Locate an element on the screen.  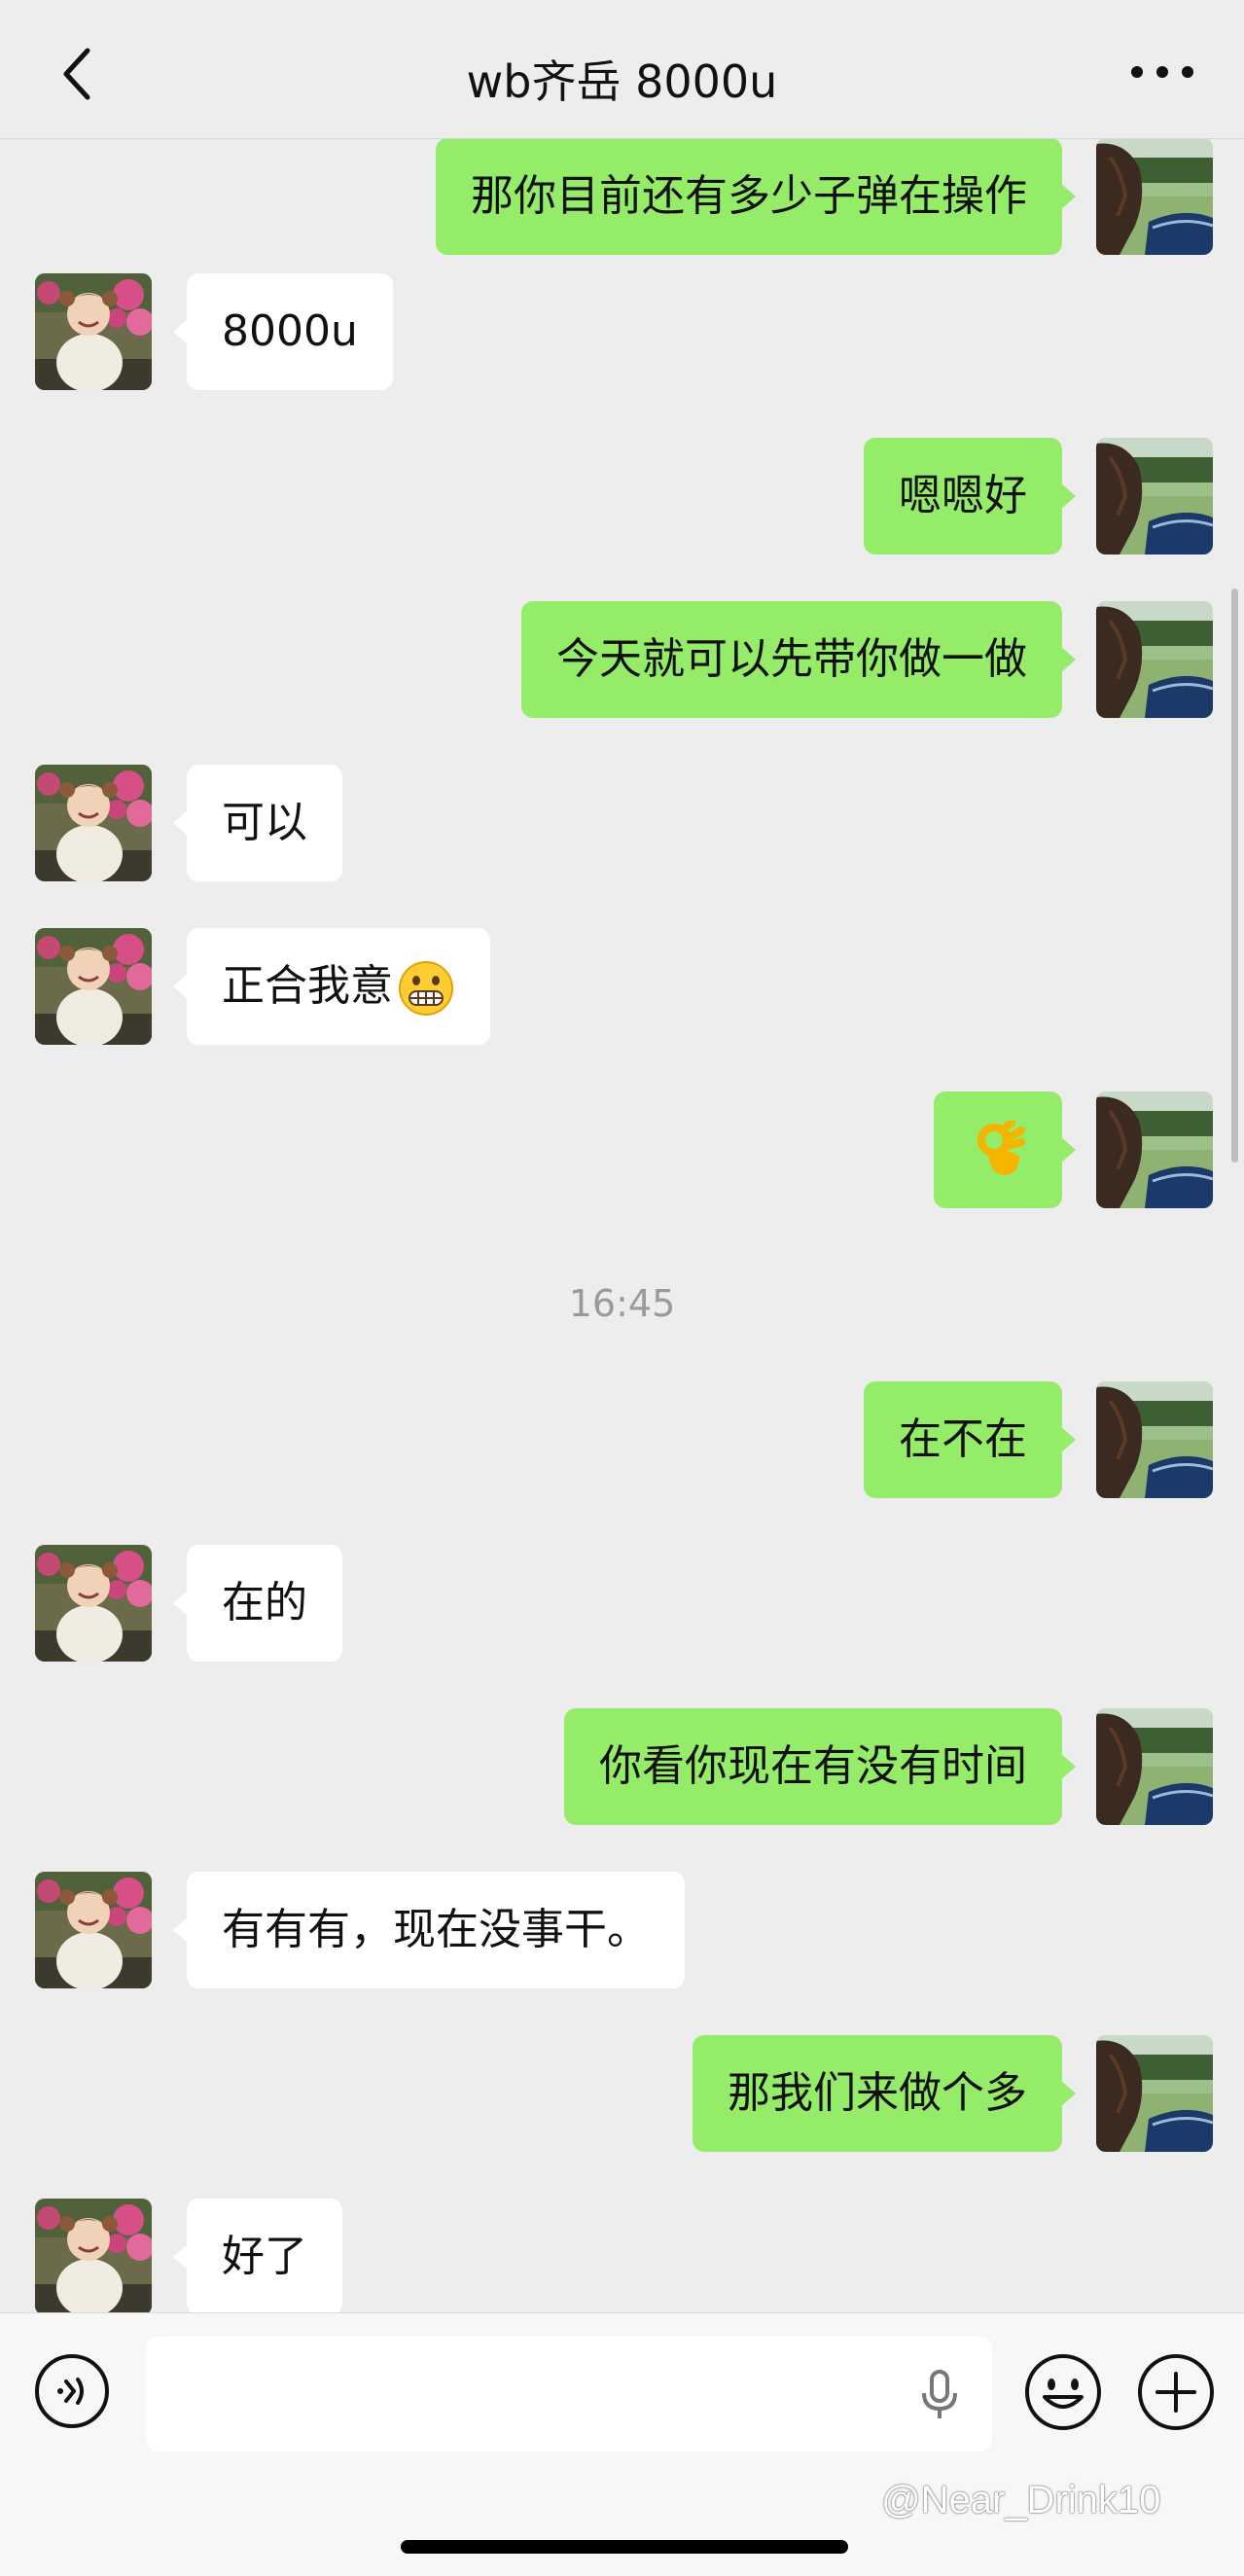
voice-icon is located at coordinates (72, 2391).